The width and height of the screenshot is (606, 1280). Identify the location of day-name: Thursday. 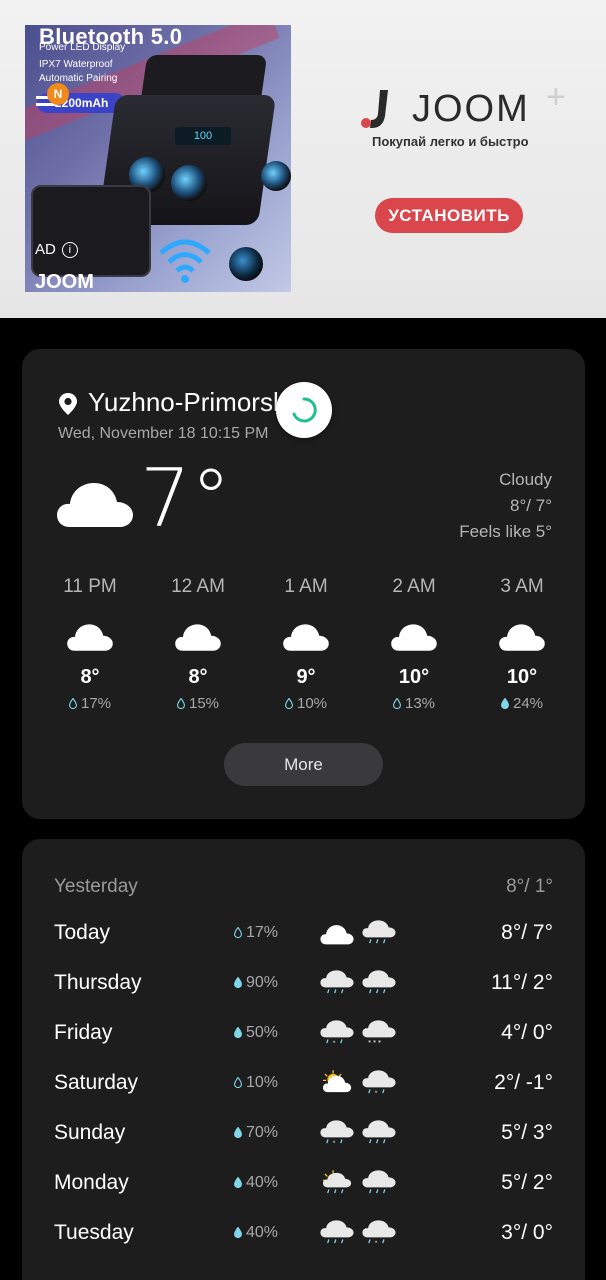
(98, 982).